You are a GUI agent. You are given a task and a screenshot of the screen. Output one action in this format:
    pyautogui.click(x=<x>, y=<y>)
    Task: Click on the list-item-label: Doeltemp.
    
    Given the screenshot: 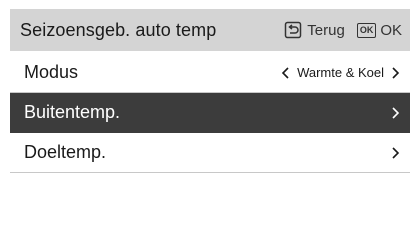 What is the action you would take?
    pyautogui.click(x=65, y=152)
    